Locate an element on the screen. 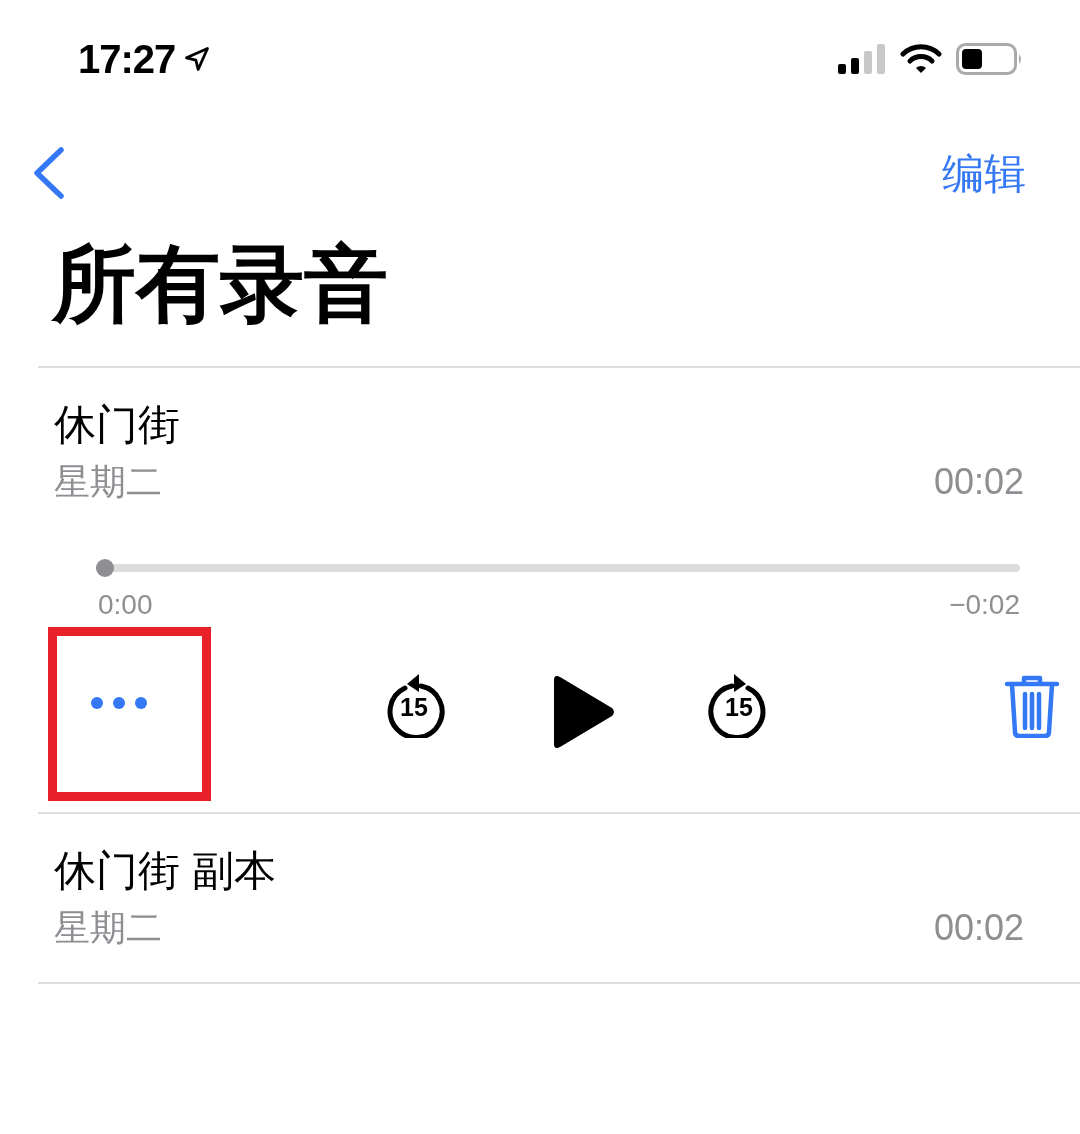 This screenshot has width=1080, height=1134. elapsed-time: 0:00 is located at coordinates (125, 605).